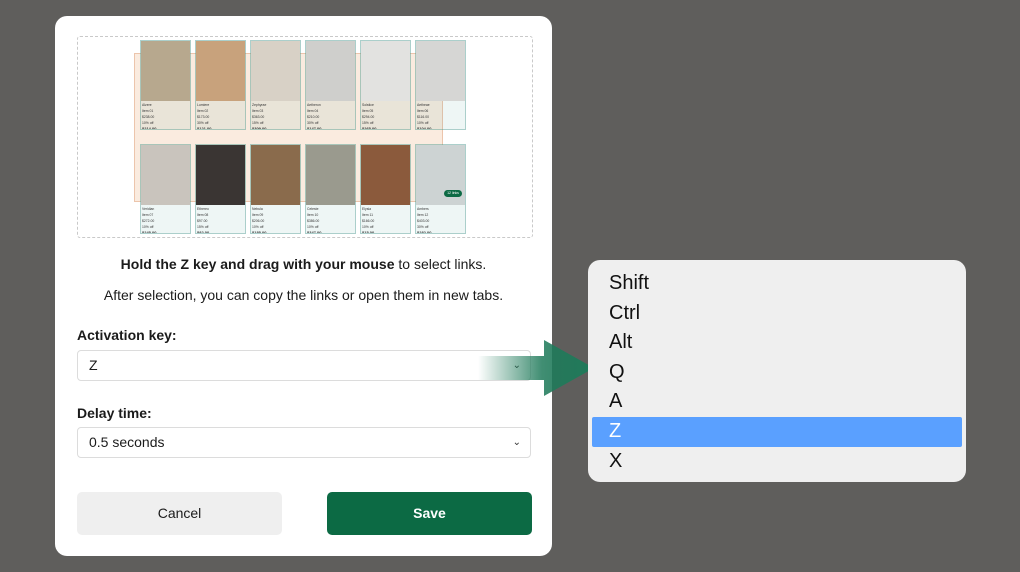 Image resolution: width=1020 pixels, height=572 pixels. What do you see at coordinates (165, 219) in the screenshot?
I see `product-meta: Veridian Item 07 $272.00 10% off $245.00` at bounding box center [165, 219].